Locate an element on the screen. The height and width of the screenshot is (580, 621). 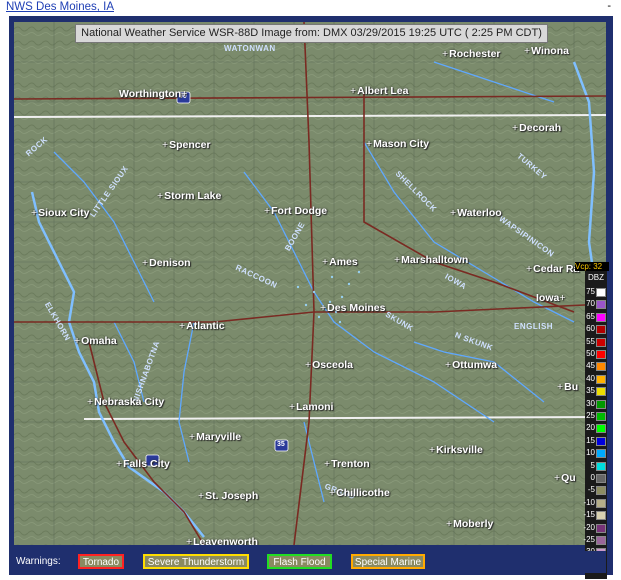
legend-value-label: 0 is located at coordinates (592, 477).